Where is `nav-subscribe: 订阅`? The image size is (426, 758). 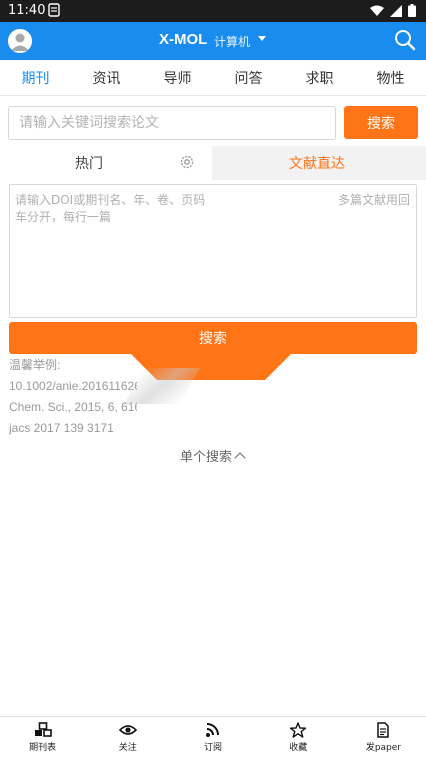
nav-subscribe: 订阅 is located at coordinates (212, 737).